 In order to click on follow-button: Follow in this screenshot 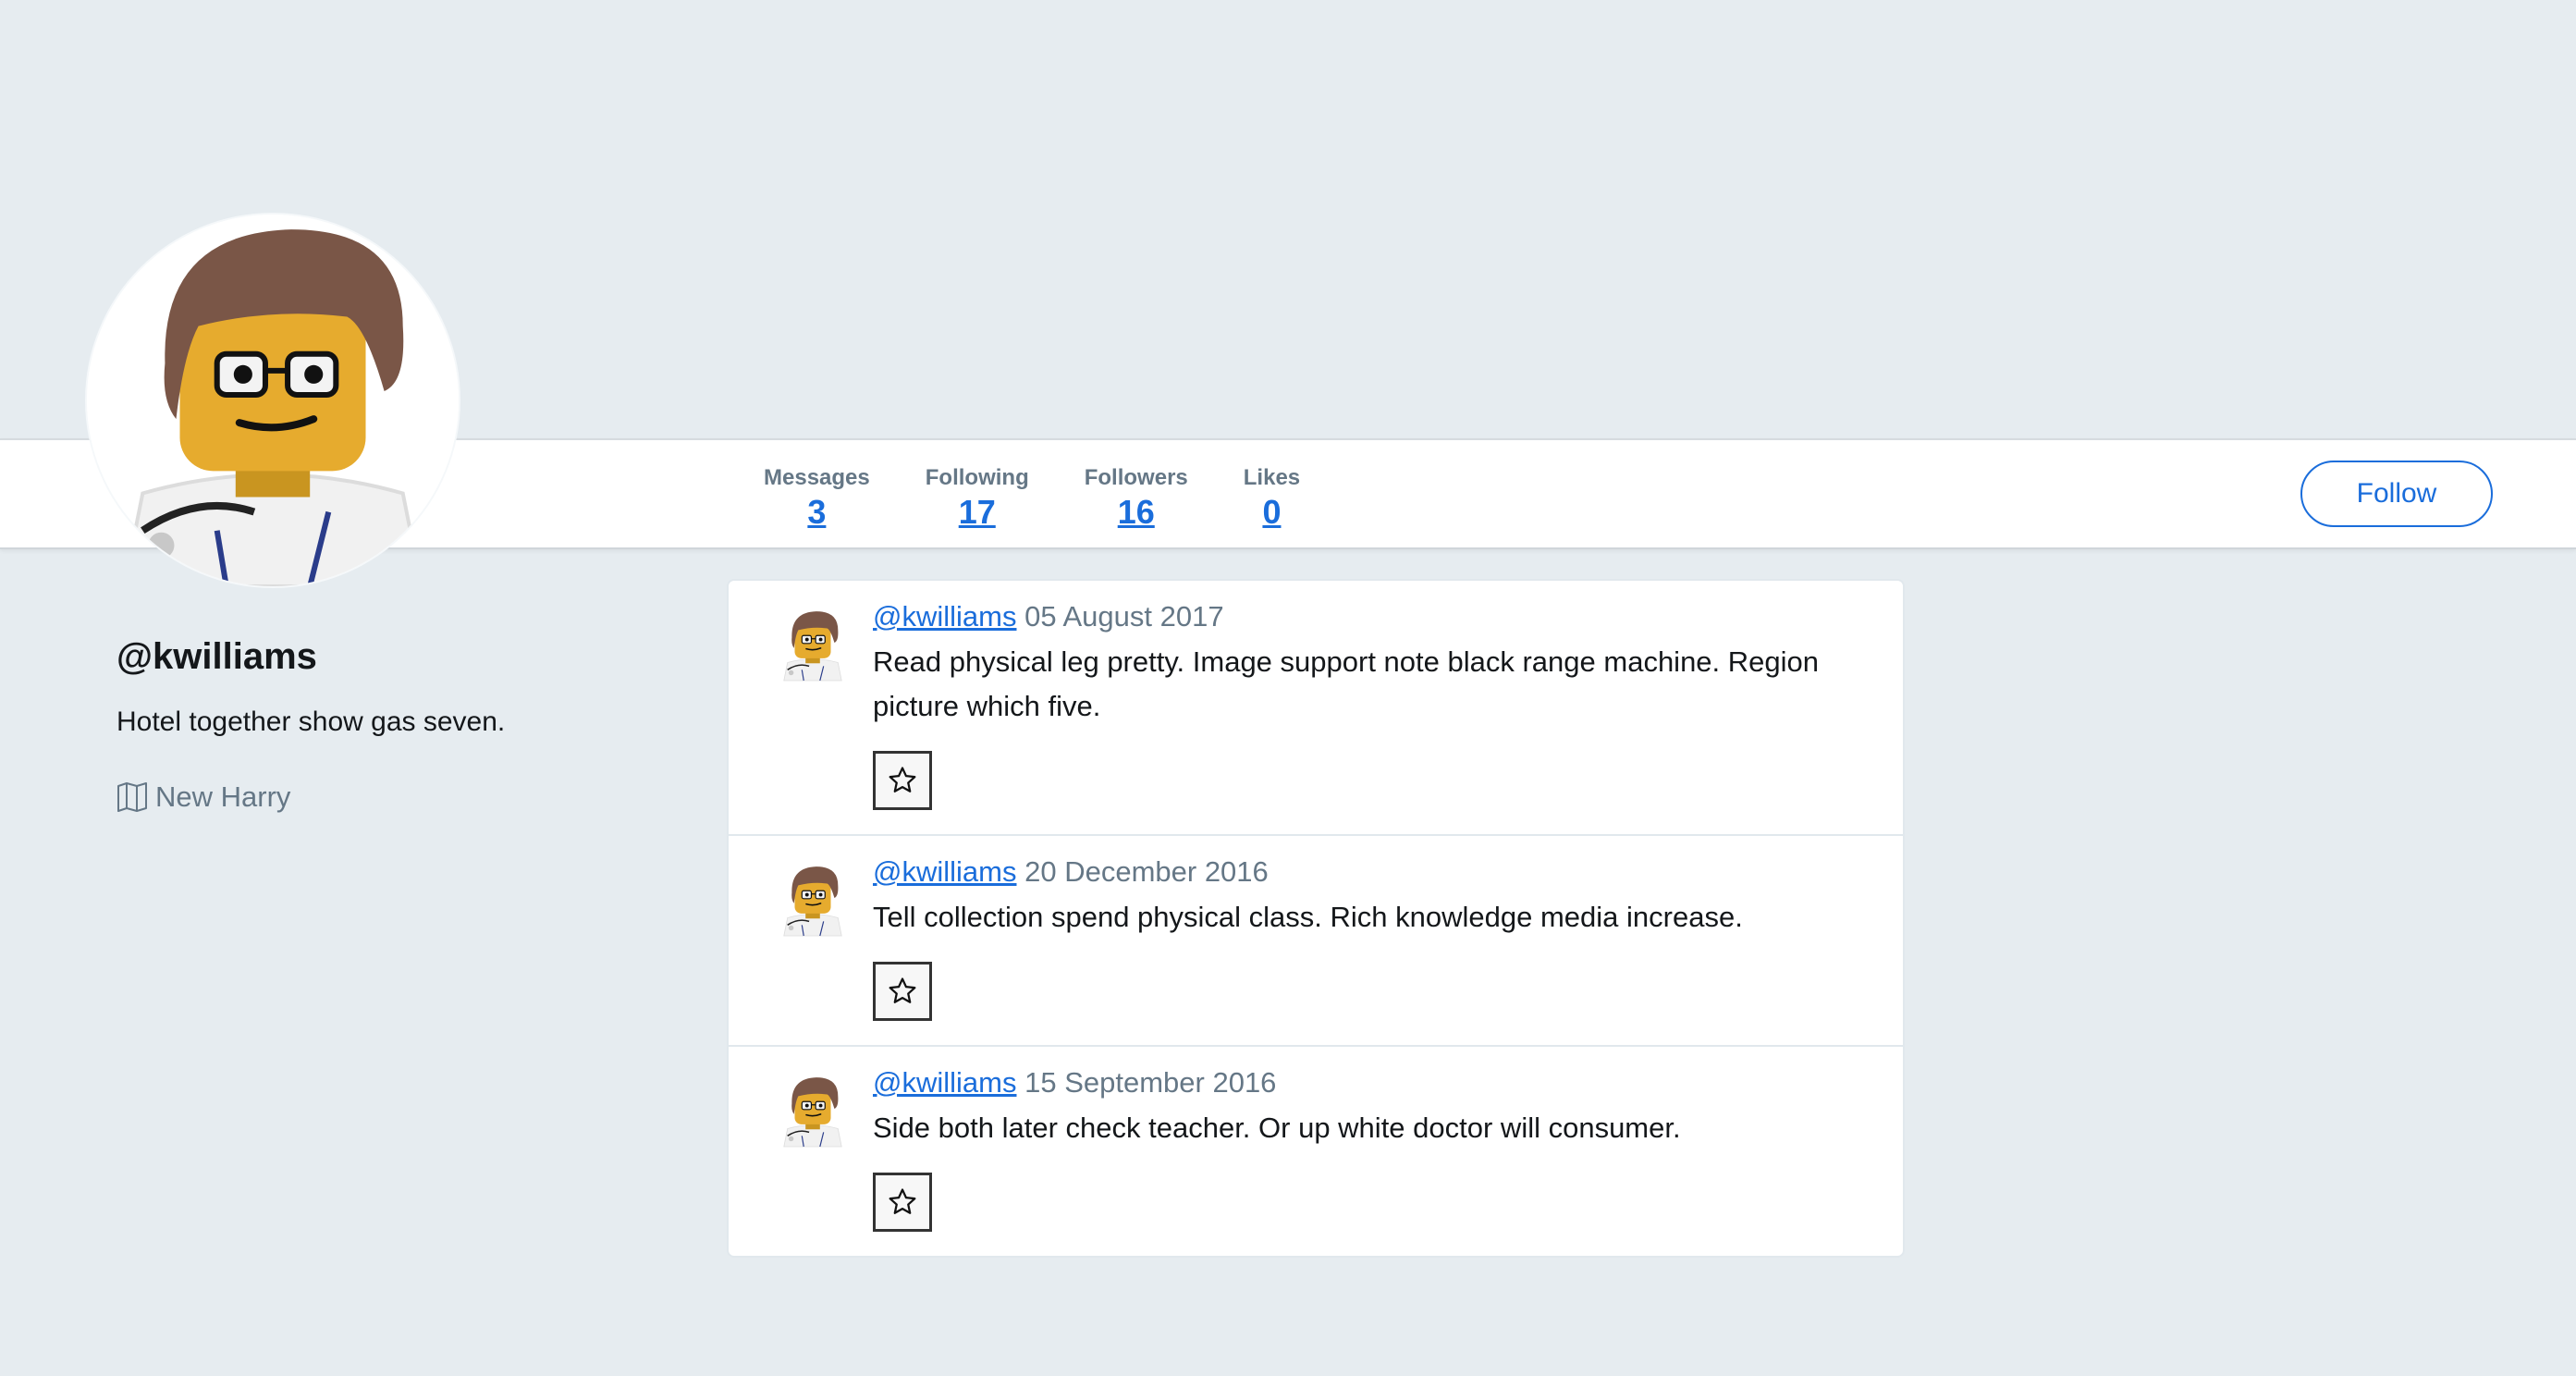, I will do `click(2396, 494)`.